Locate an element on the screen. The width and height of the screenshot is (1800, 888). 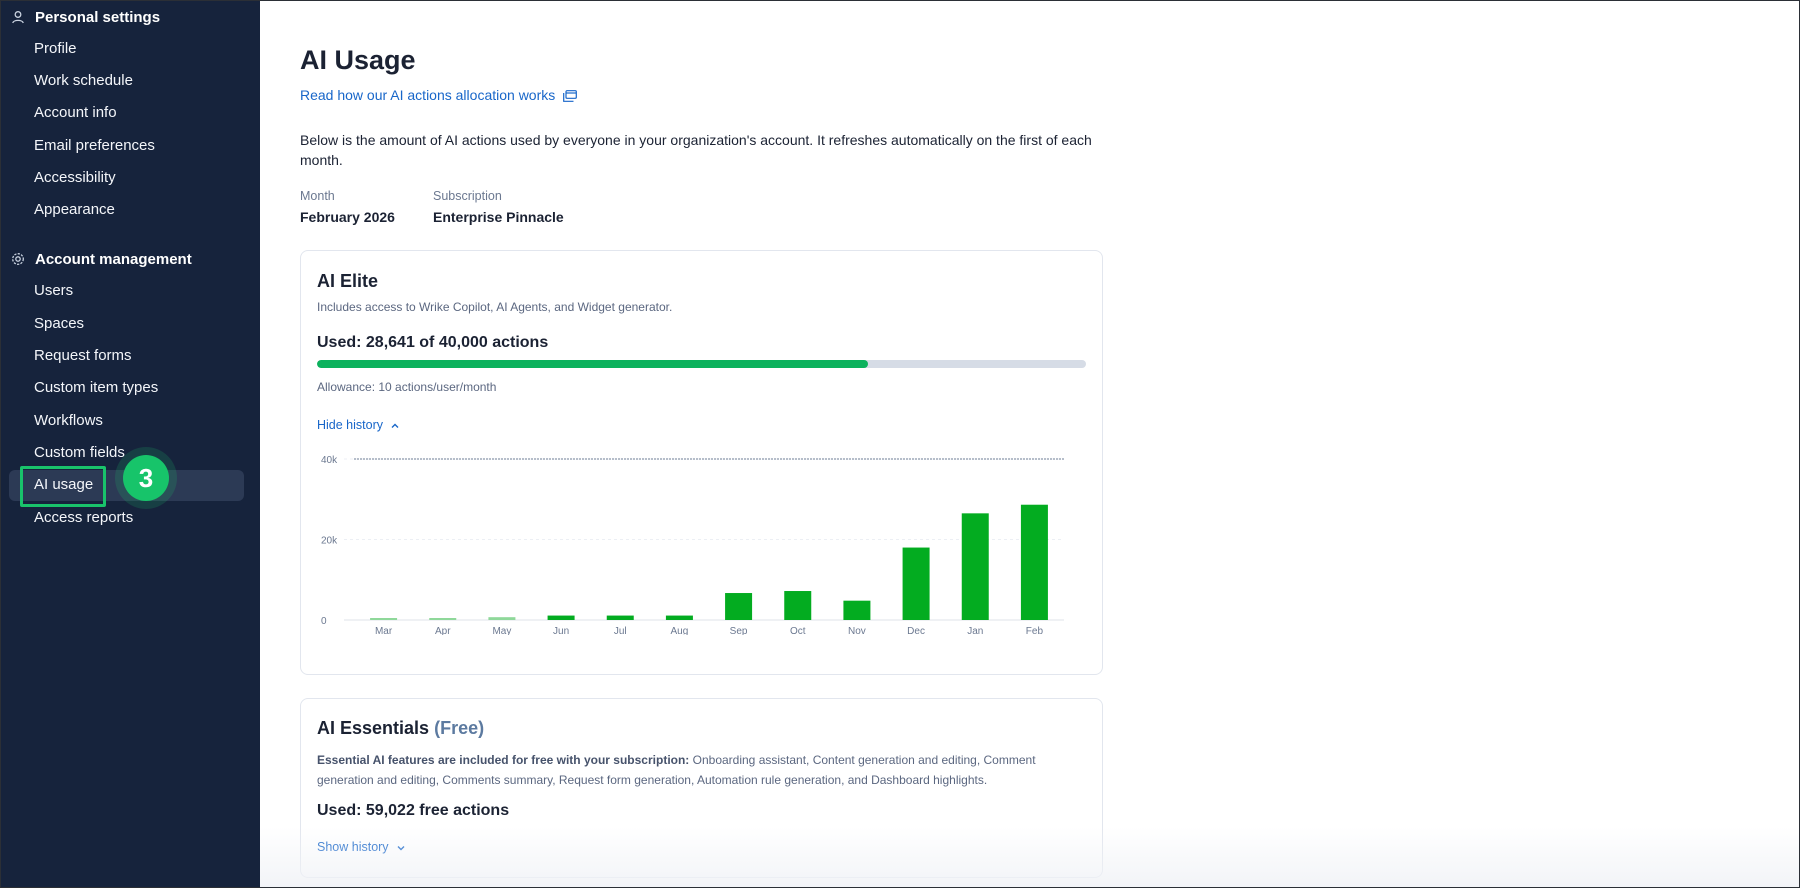
sidebar-item-appearance: Appearance is located at coordinates (74, 210).